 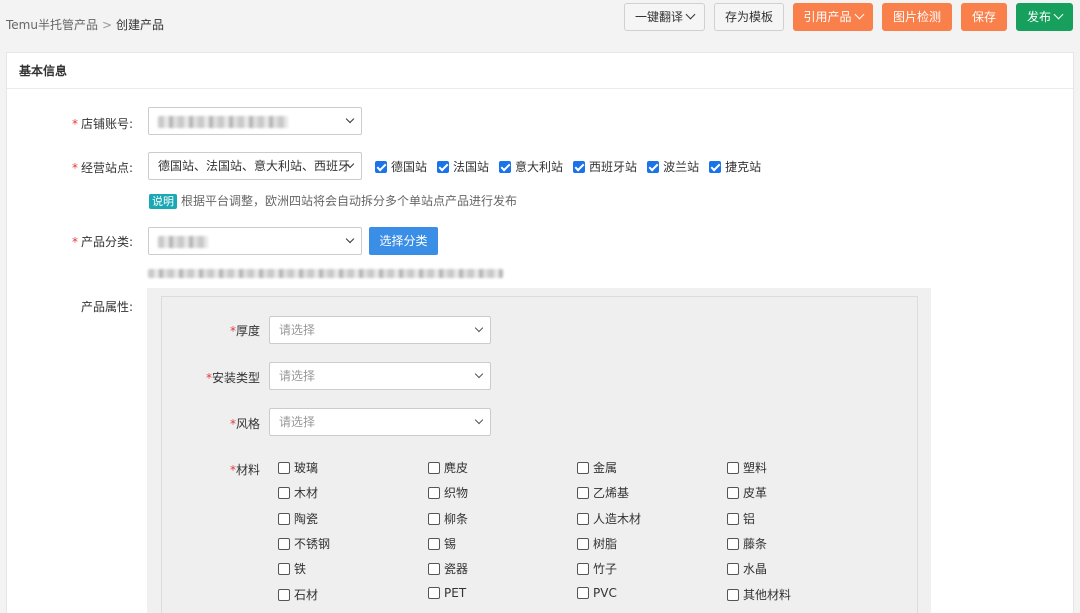 What do you see at coordinates (450, 544) in the screenshot?
I see `material-option-label: 锡` at bounding box center [450, 544].